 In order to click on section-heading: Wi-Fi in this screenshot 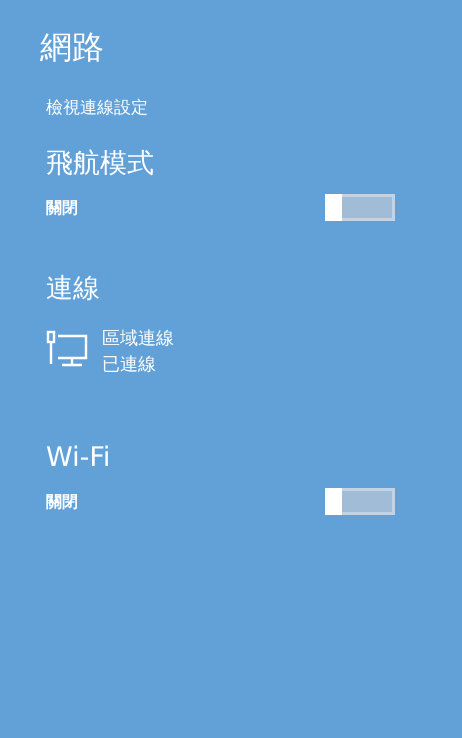, I will do `click(78, 458)`.